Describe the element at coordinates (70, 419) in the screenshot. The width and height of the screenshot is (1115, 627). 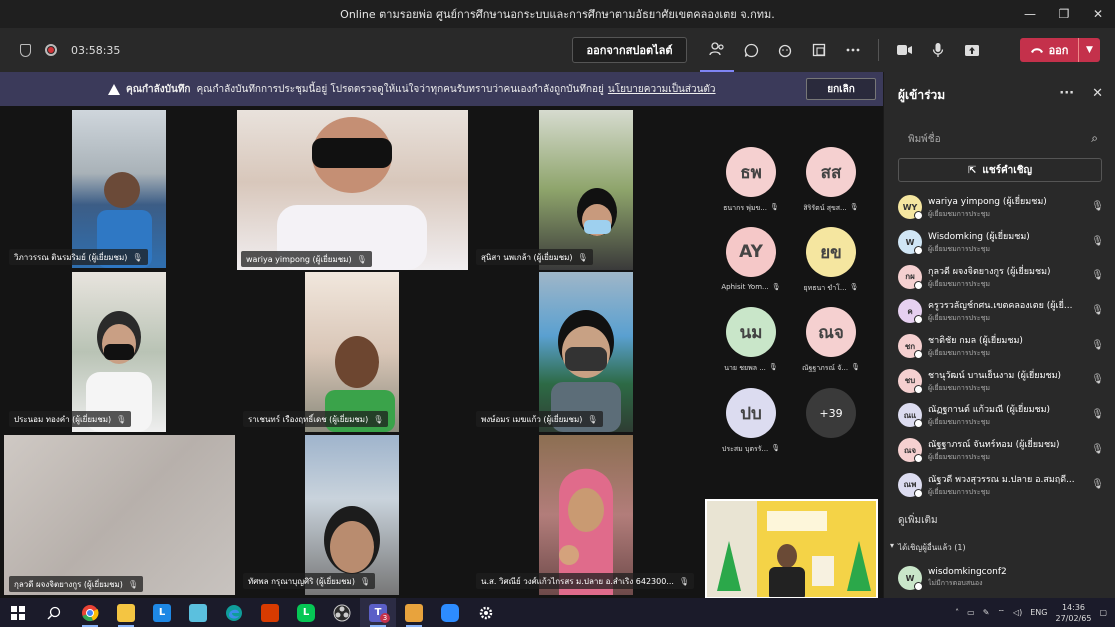
I see `participant-nametag: ประนอม ทองคำ (ผู้เยี่ยมชม) 🎙` at that location.